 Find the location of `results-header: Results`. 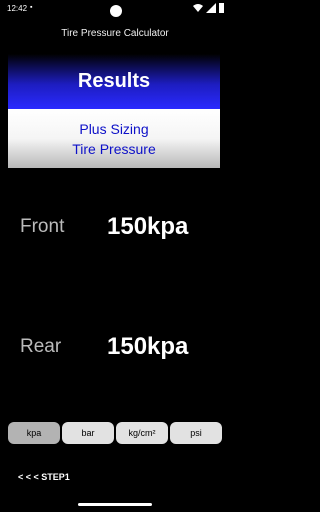

results-header: Results is located at coordinates (114, 81).